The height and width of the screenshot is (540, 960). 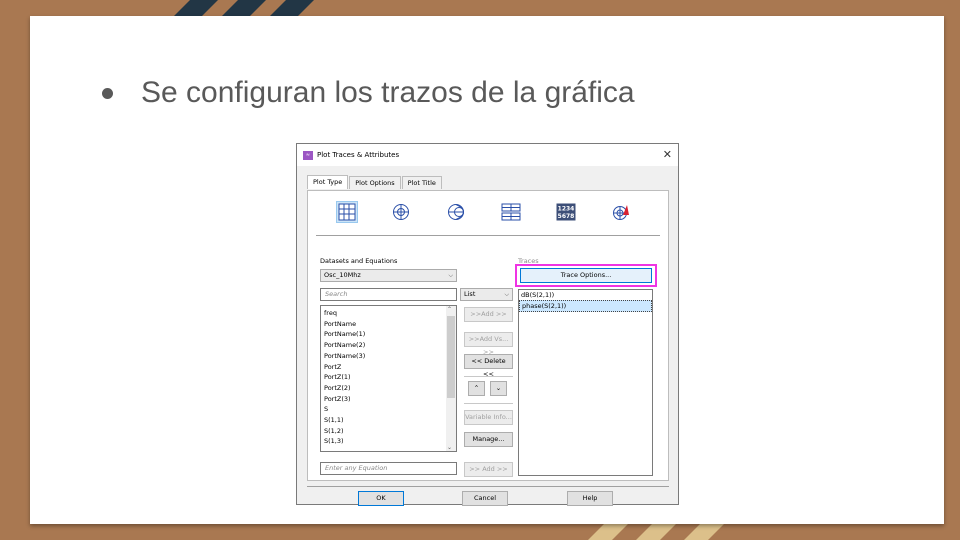 What do you see at coordinates (485, 498) in the screenshot?
I see `cancel-button: Cancel` at bounding box center [485, 498].